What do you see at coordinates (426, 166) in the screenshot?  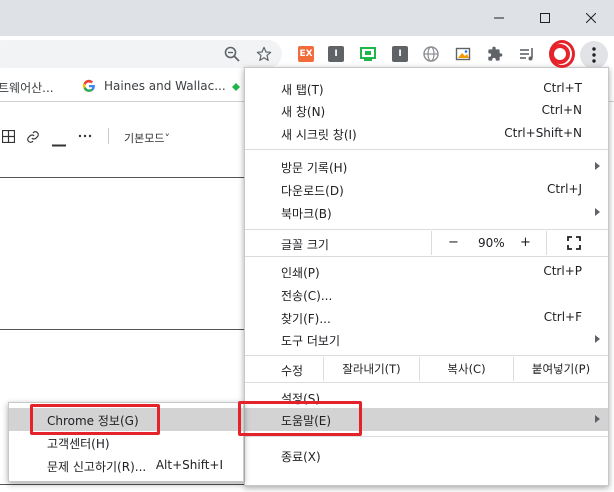 I see `menu-item-history: 방문 기록(H)` at bounding box center [426, 166].